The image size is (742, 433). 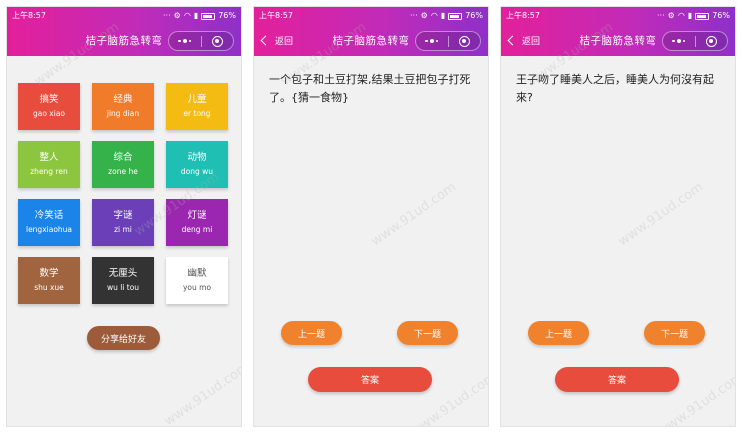 I want to click on category-pinyin: lengxiaohua, so click(x=49, y=229).